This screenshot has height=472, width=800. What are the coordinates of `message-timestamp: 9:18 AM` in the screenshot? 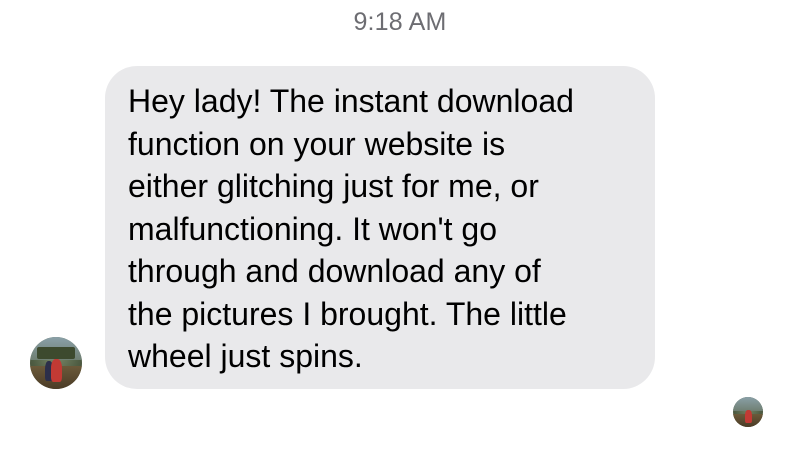 It's located at (400, 22).